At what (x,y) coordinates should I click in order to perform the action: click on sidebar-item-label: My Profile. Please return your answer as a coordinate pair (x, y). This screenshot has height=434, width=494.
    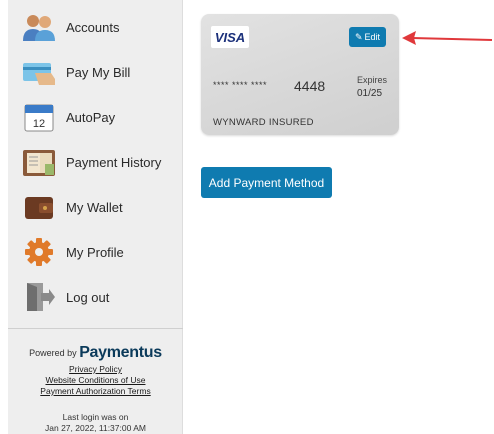
    Looking at the image, I should click on (95, 252).